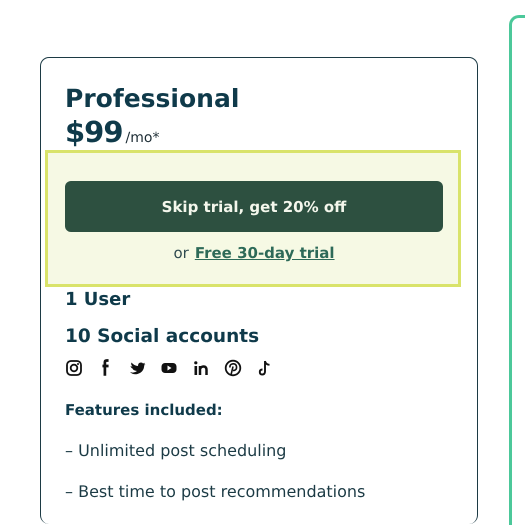 This screenshot has height=525, width=525. What do you see at coordinates (97, 299) in the screenshot?
I see `user-count: 1 User` at bounding box center [97, 299].